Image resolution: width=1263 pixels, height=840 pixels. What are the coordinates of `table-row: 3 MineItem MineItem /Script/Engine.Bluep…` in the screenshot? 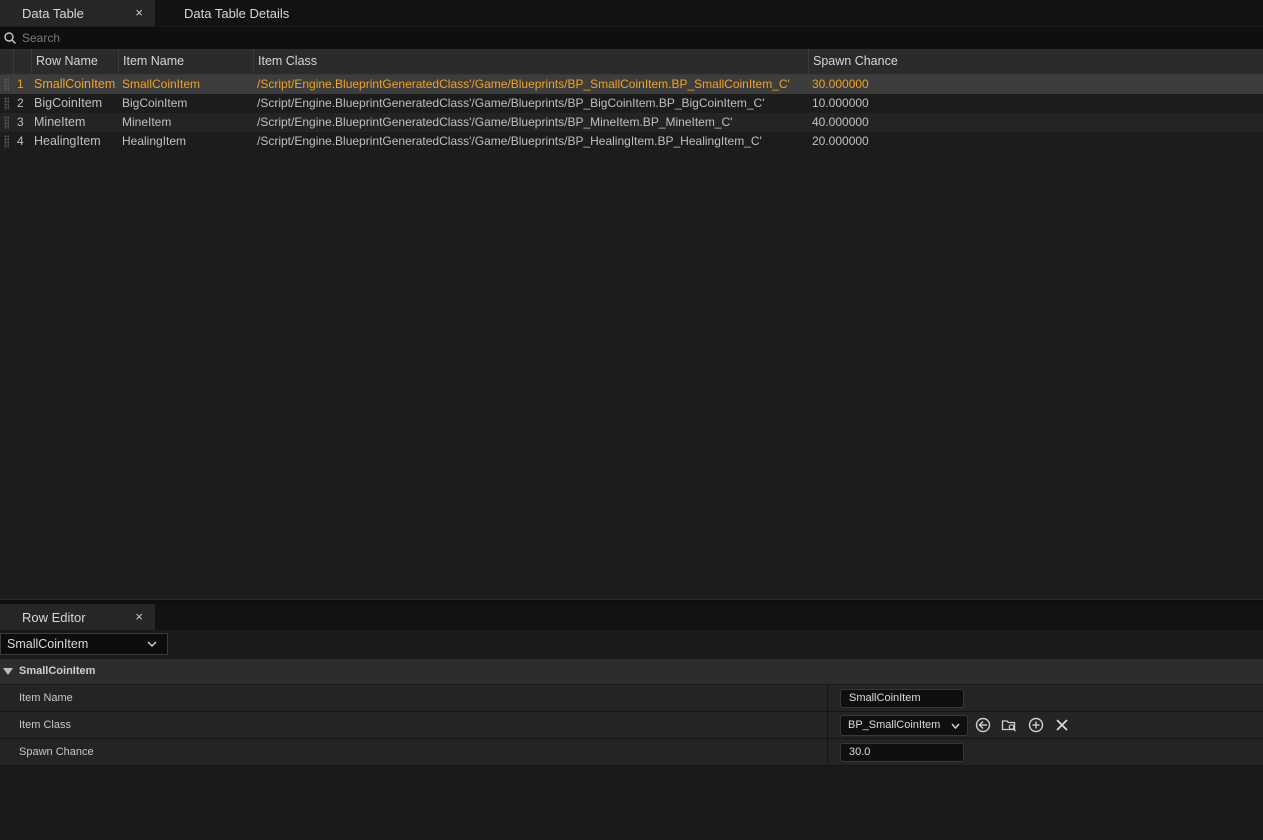 It's located at (631, 122).